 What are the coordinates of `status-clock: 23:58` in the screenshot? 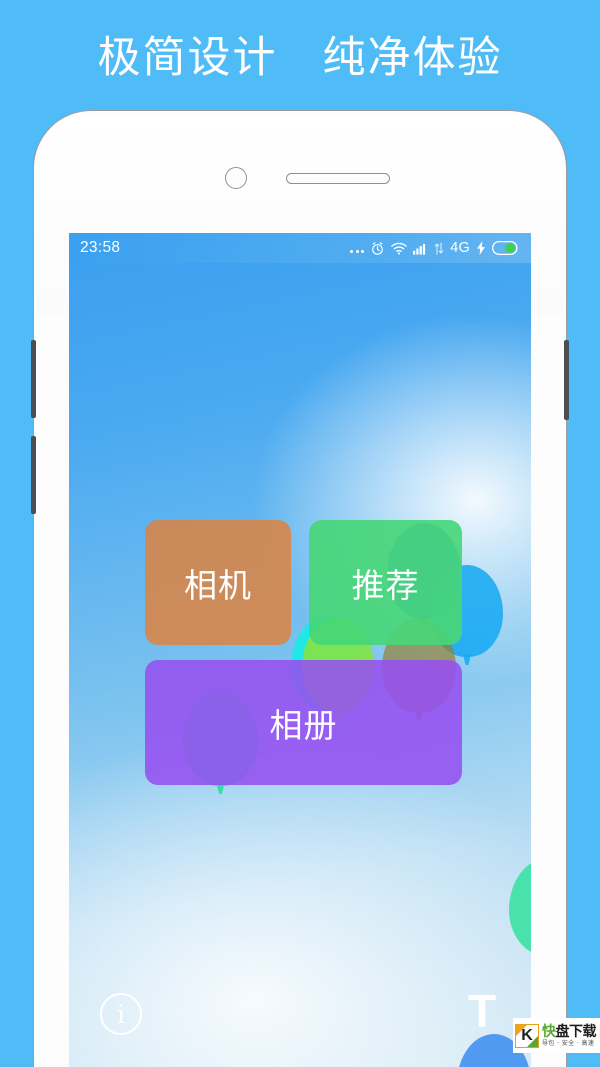 It's located at (100, 247).